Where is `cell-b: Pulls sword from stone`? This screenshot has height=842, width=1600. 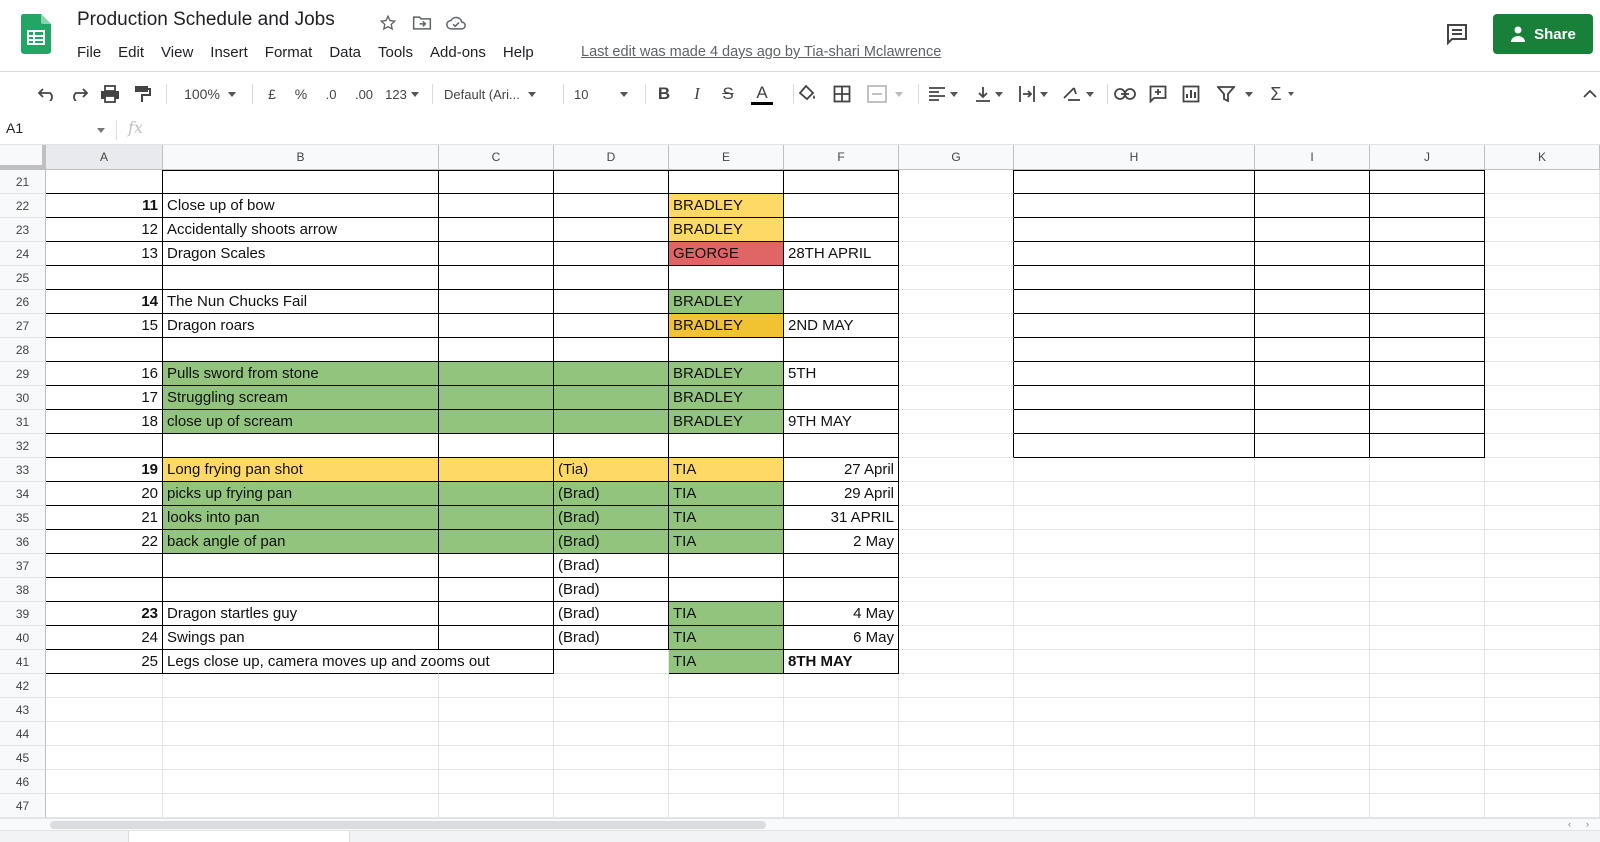
cell-b: Pulls sword from stone is located at coordinates (301, 374).